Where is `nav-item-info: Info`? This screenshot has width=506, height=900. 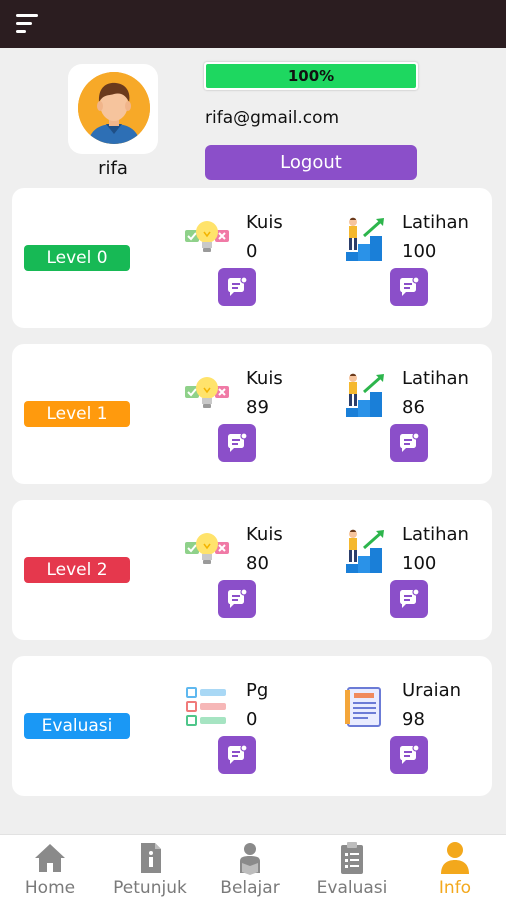
nav-item-info: Info is located at coordinates (455, 867).